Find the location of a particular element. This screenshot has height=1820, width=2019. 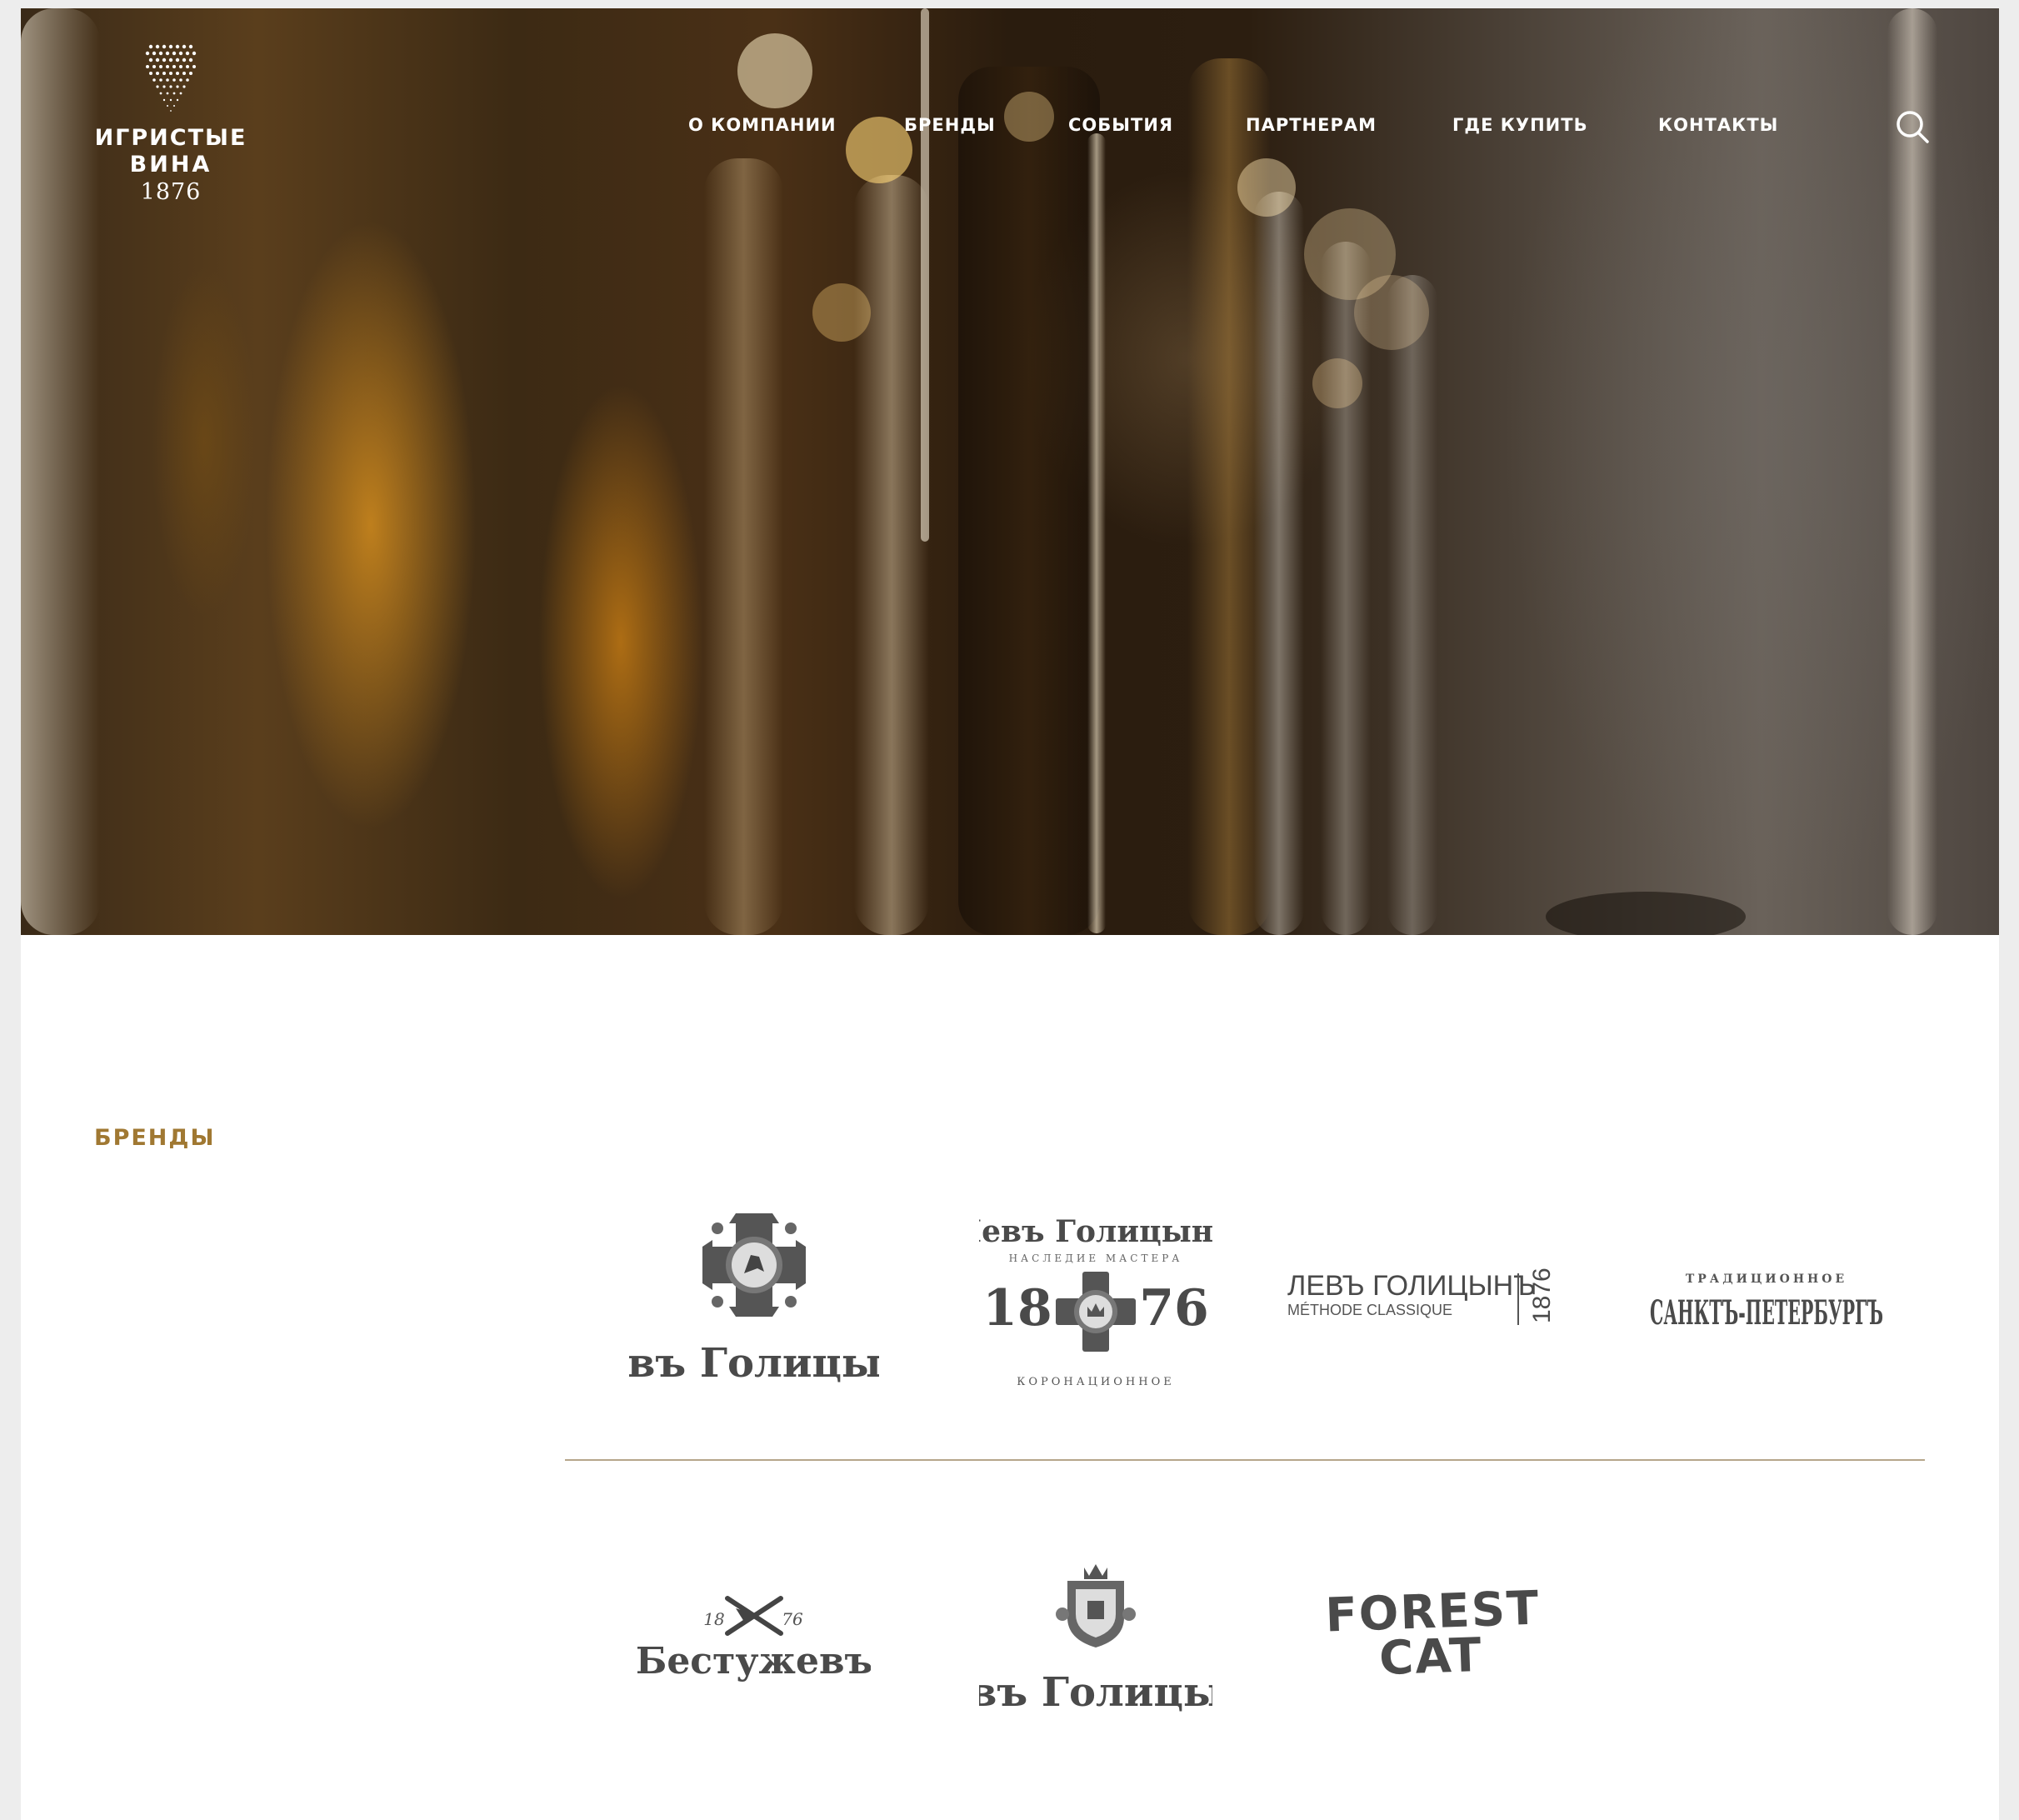

nav-item-events: СОБЫТИЯ is located at coordinates (1120, 125).